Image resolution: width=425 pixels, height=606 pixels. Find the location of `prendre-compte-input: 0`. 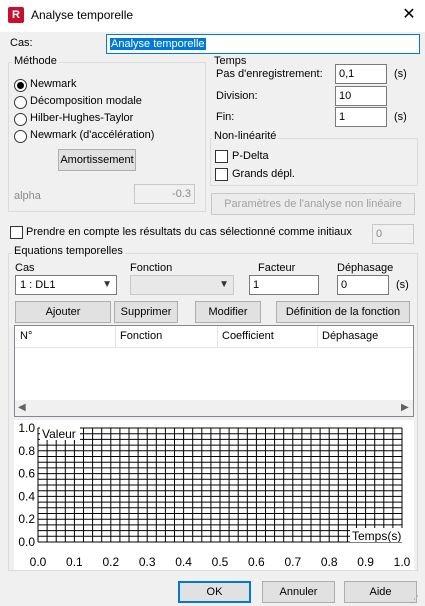

prendre-compte-input: 0 is located at coordinates (393, 234).